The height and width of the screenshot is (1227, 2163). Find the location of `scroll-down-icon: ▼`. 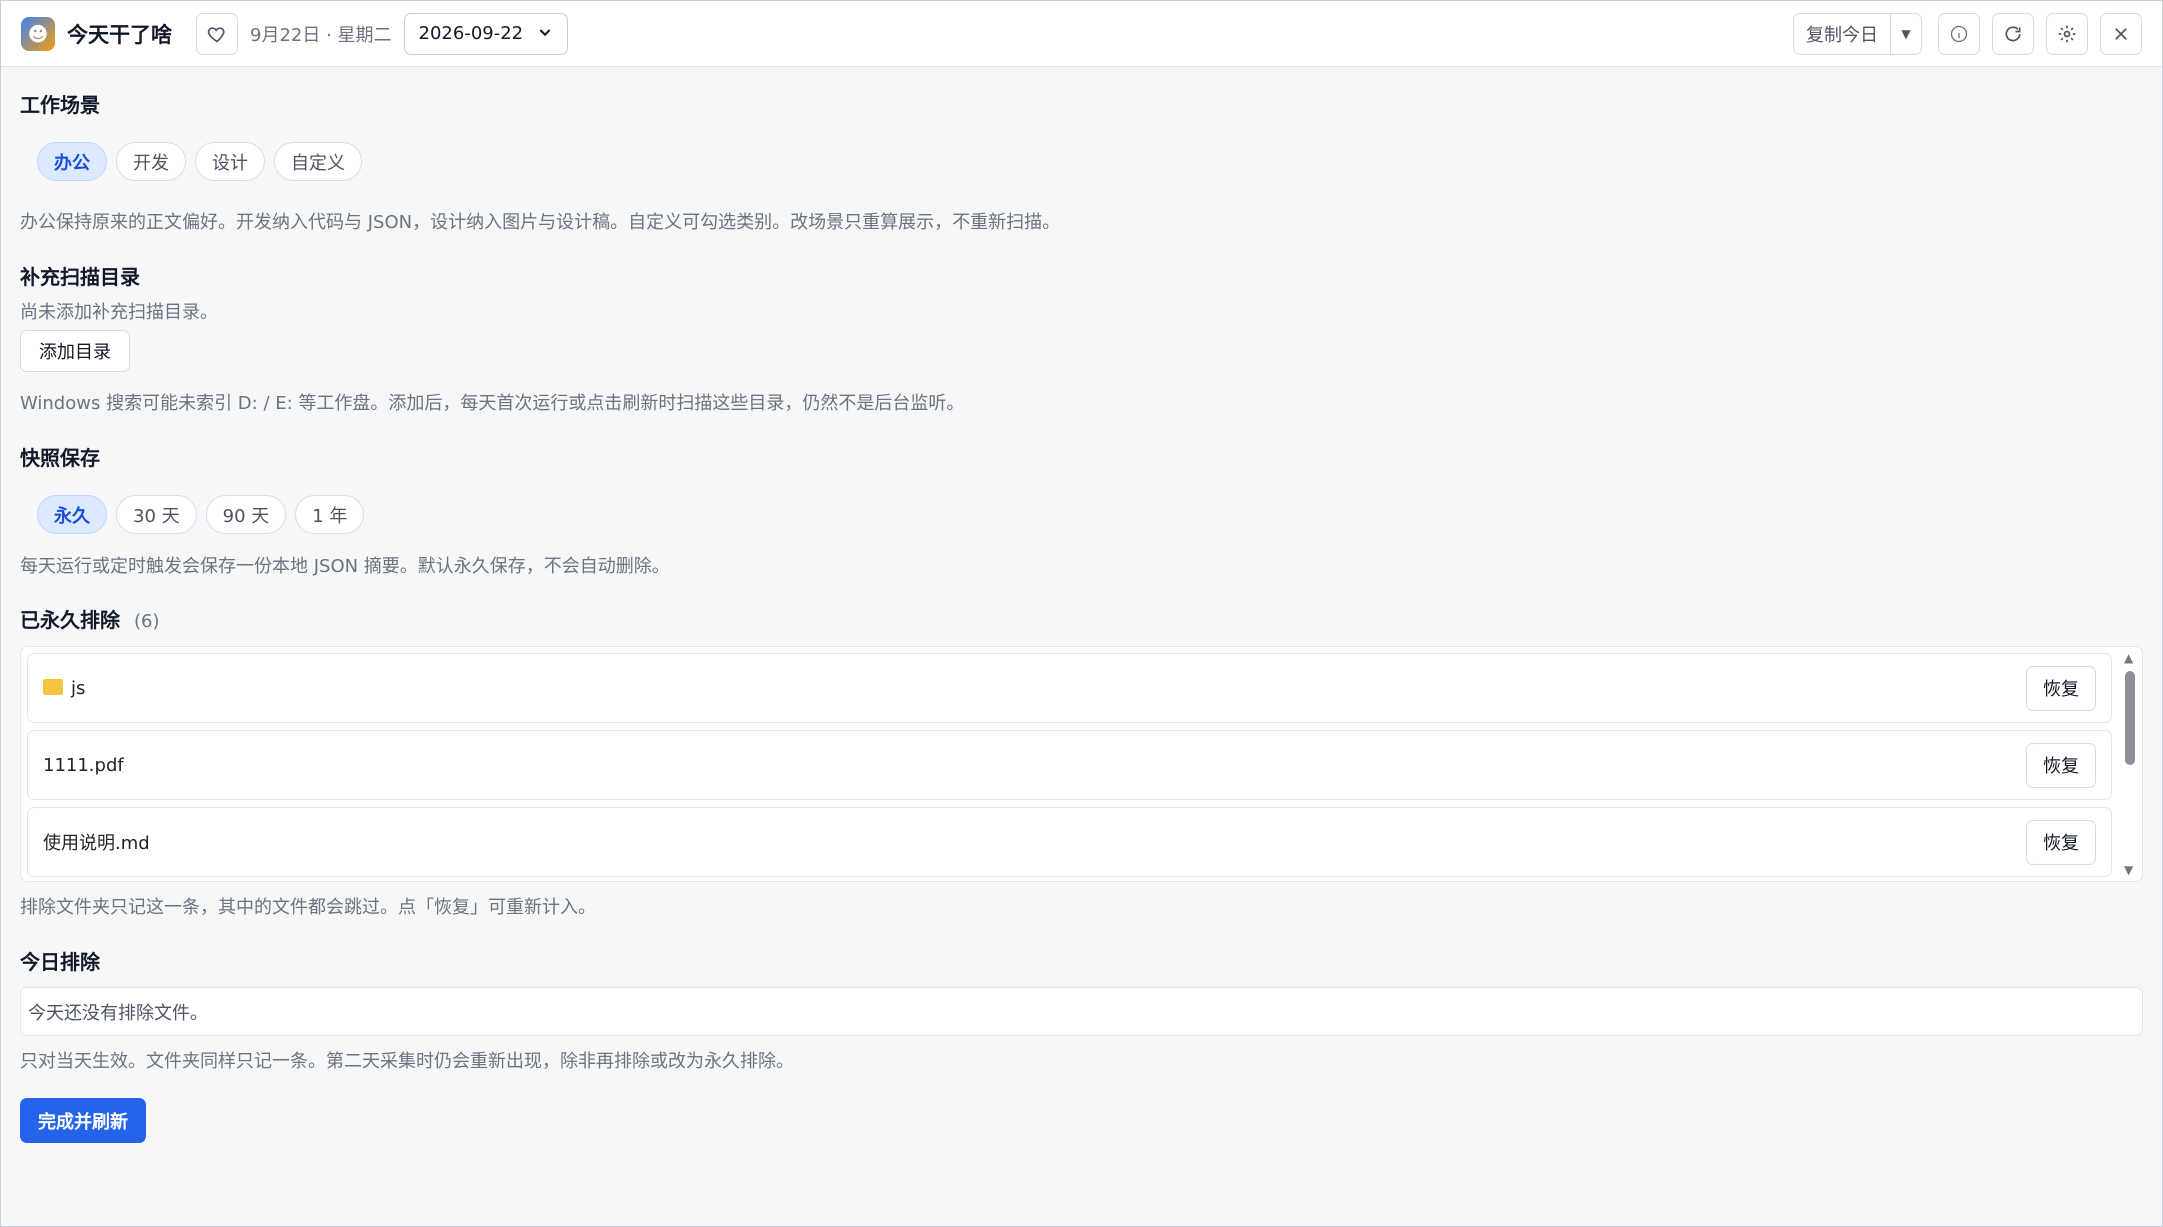

scroll-down-icon: ▼ is located at coordinates (2128, 870).